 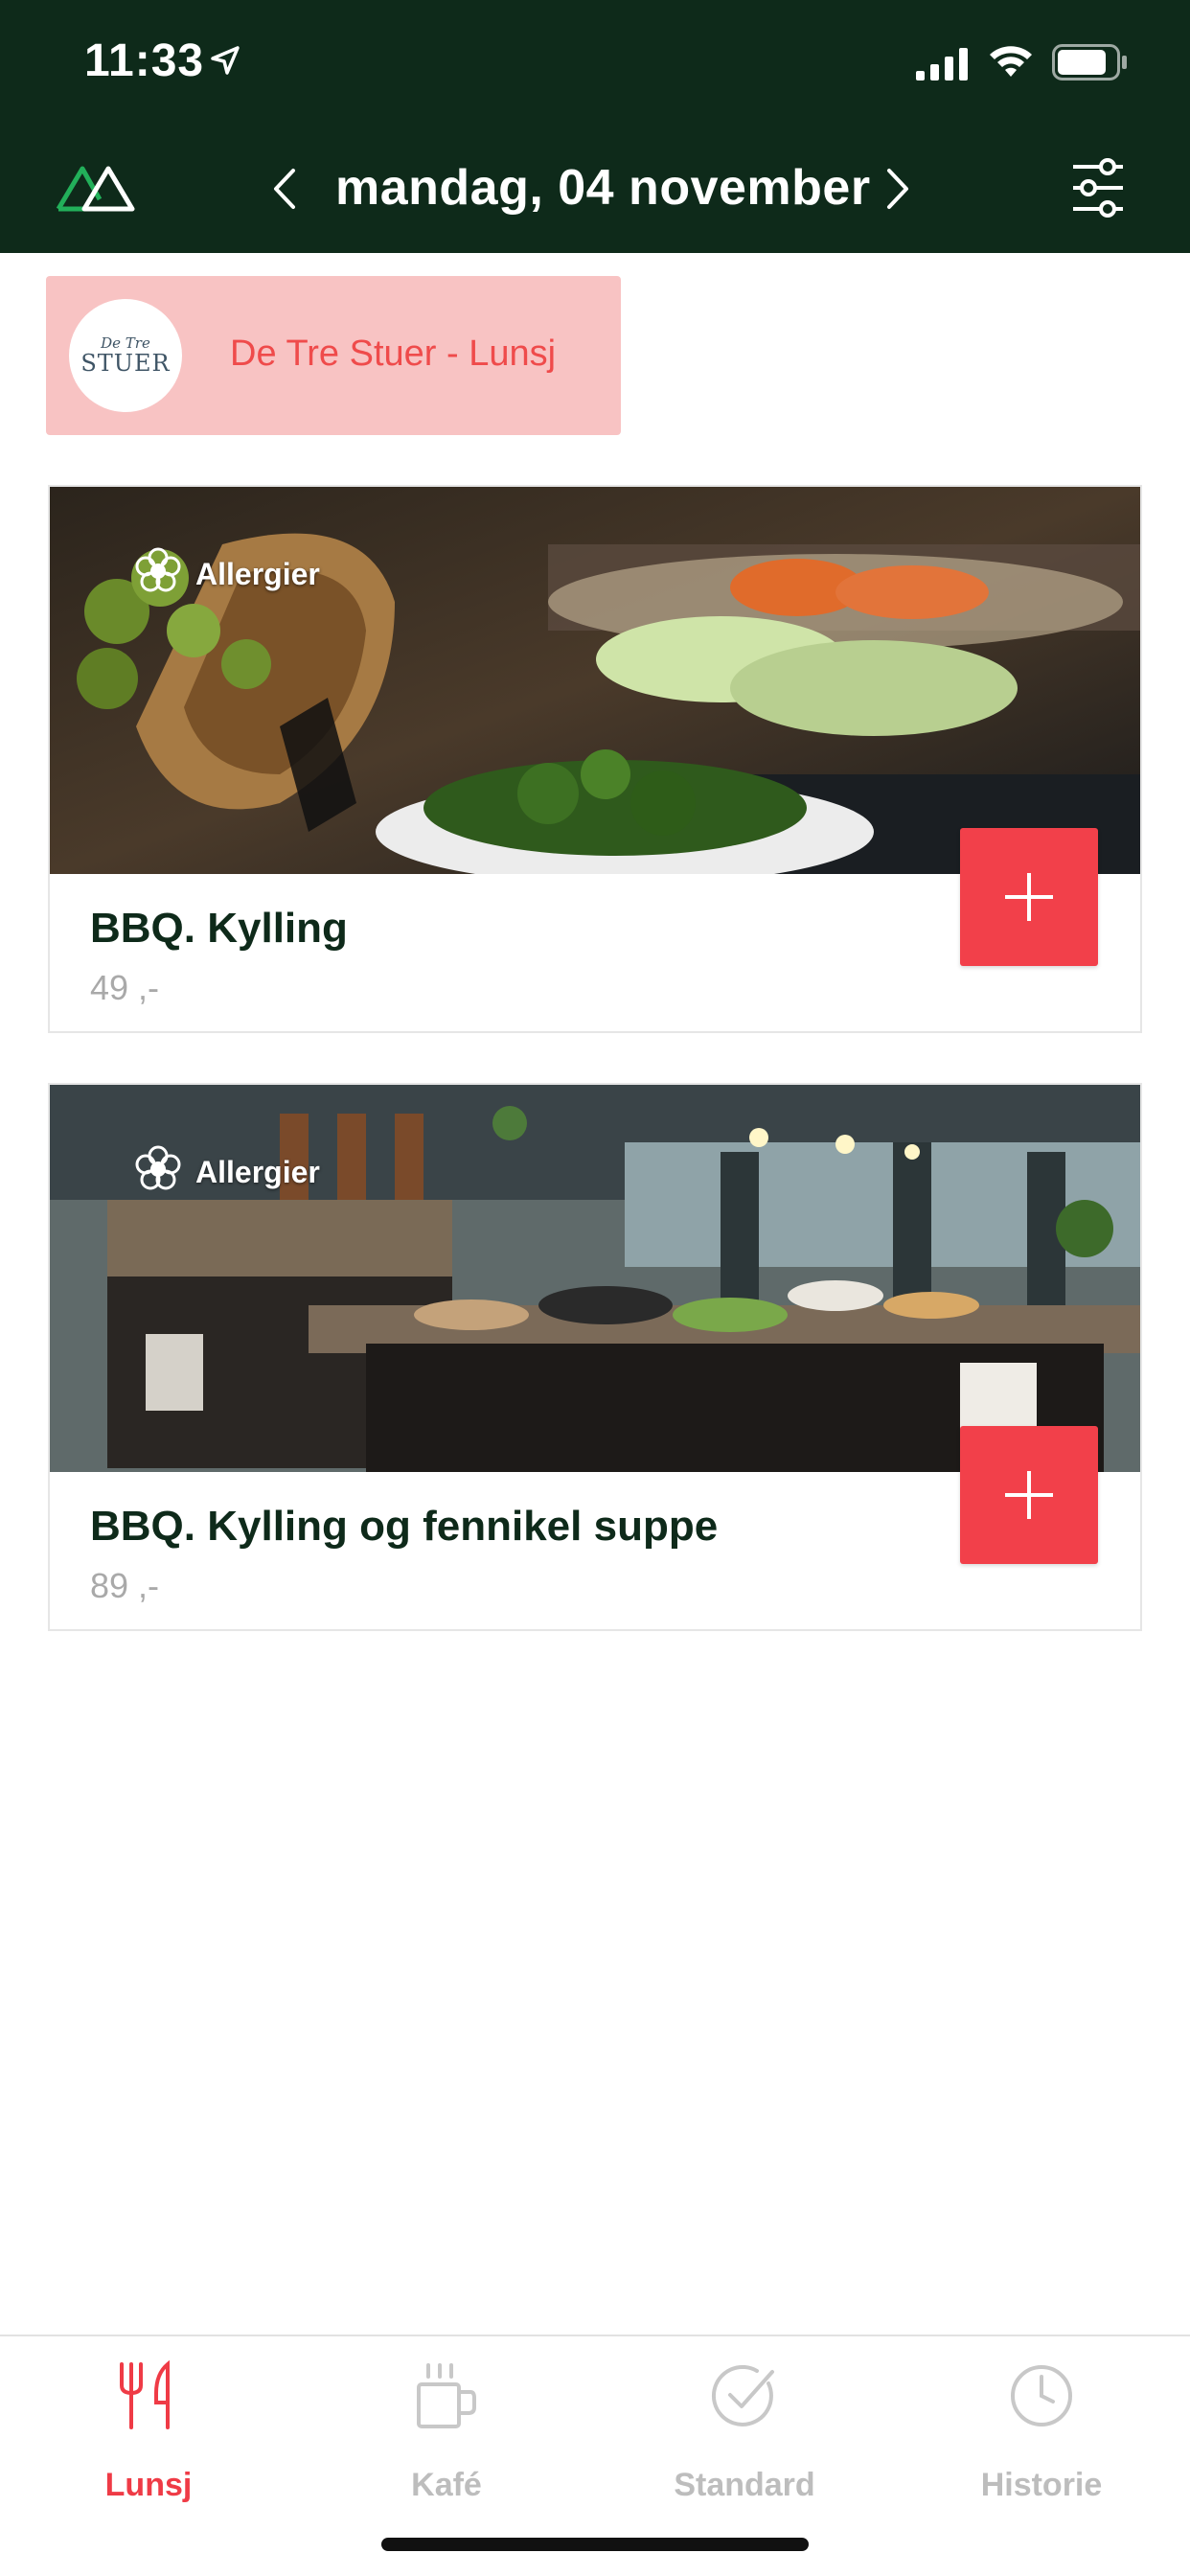 I want to click on coffee-cup-icon, so click(x=447, y=2396).